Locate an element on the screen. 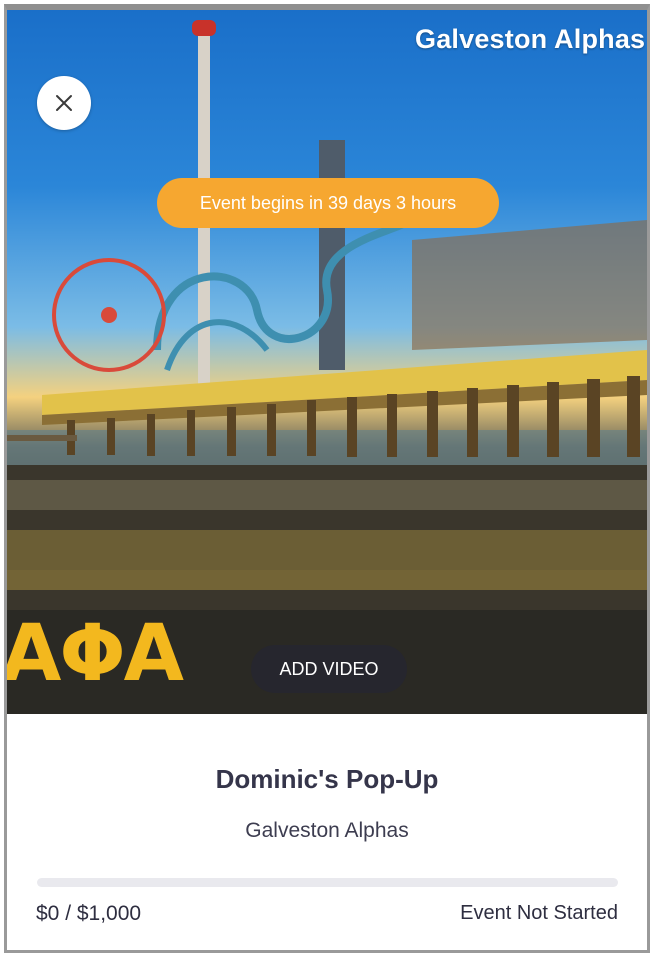  fundraising-progress-bar is located at coordinates (327, 882).